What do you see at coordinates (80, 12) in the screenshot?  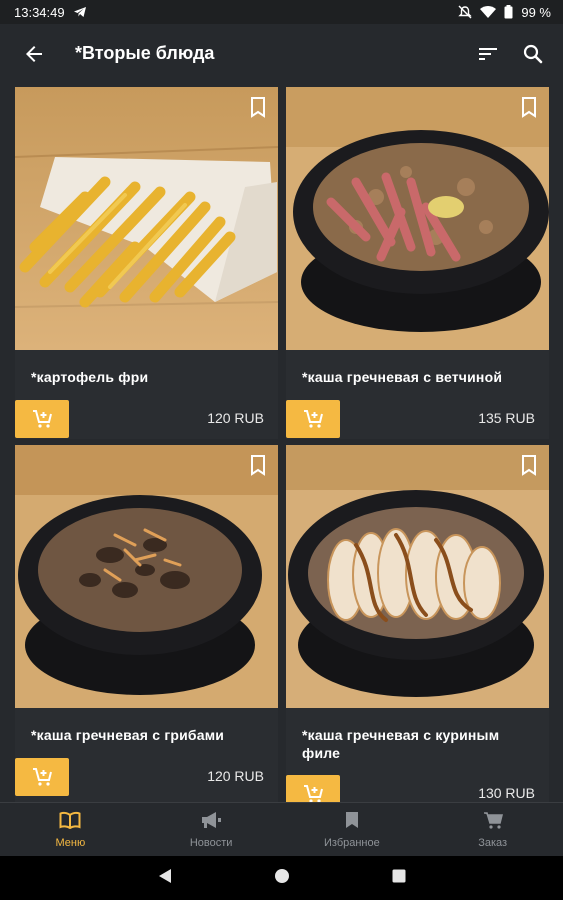 I see `telegram-icon` at bounding box center [80, 12].